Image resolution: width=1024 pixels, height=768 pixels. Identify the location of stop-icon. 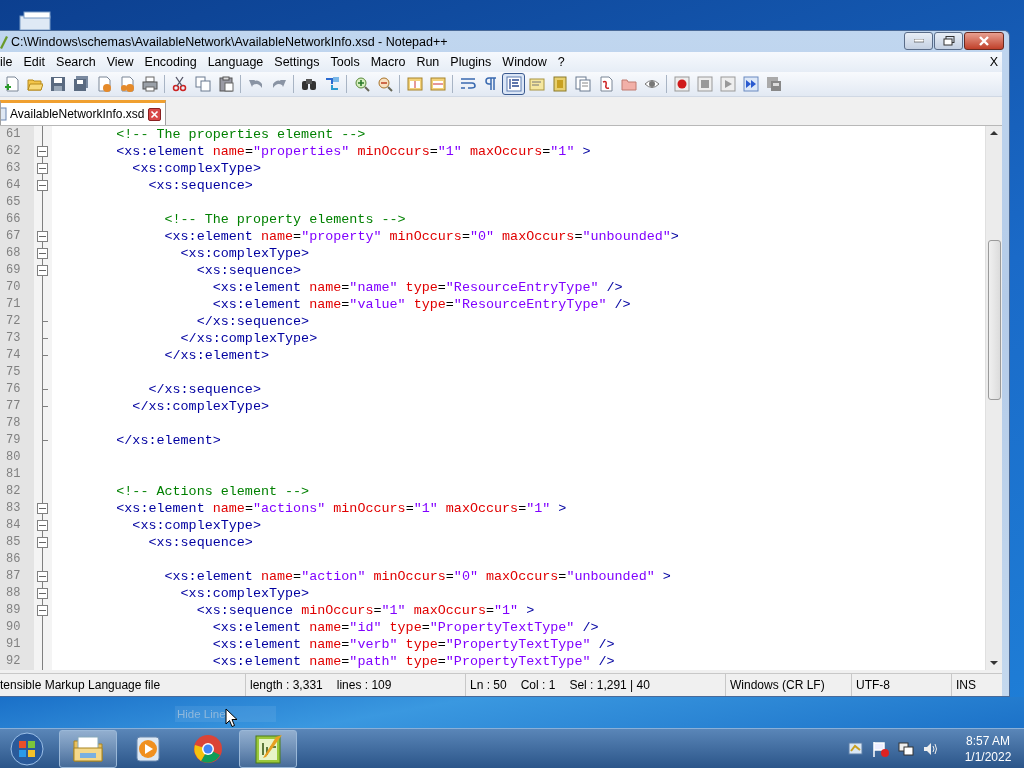
(704, 84).